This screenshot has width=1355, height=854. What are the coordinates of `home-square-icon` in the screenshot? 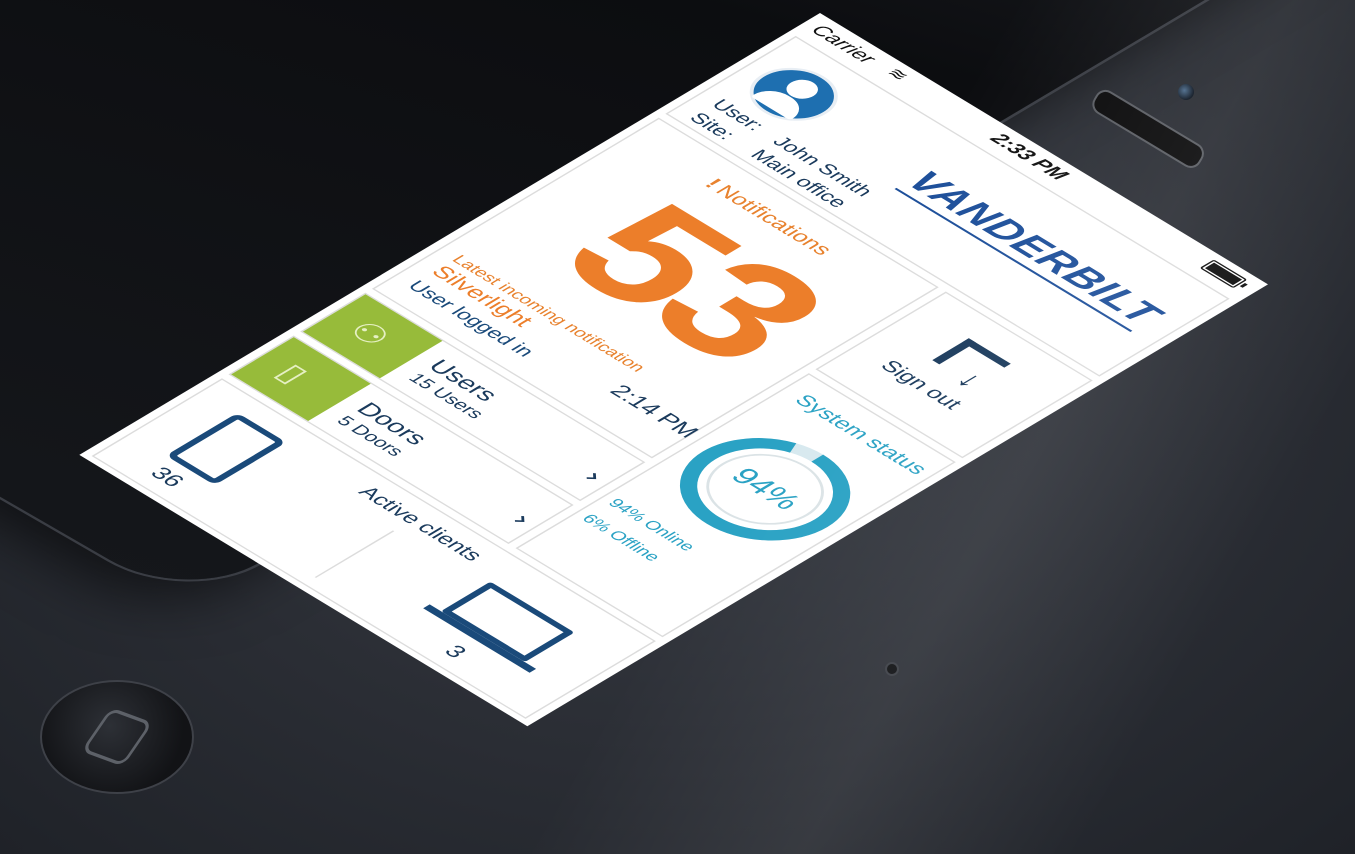 It's located at (117, 737).